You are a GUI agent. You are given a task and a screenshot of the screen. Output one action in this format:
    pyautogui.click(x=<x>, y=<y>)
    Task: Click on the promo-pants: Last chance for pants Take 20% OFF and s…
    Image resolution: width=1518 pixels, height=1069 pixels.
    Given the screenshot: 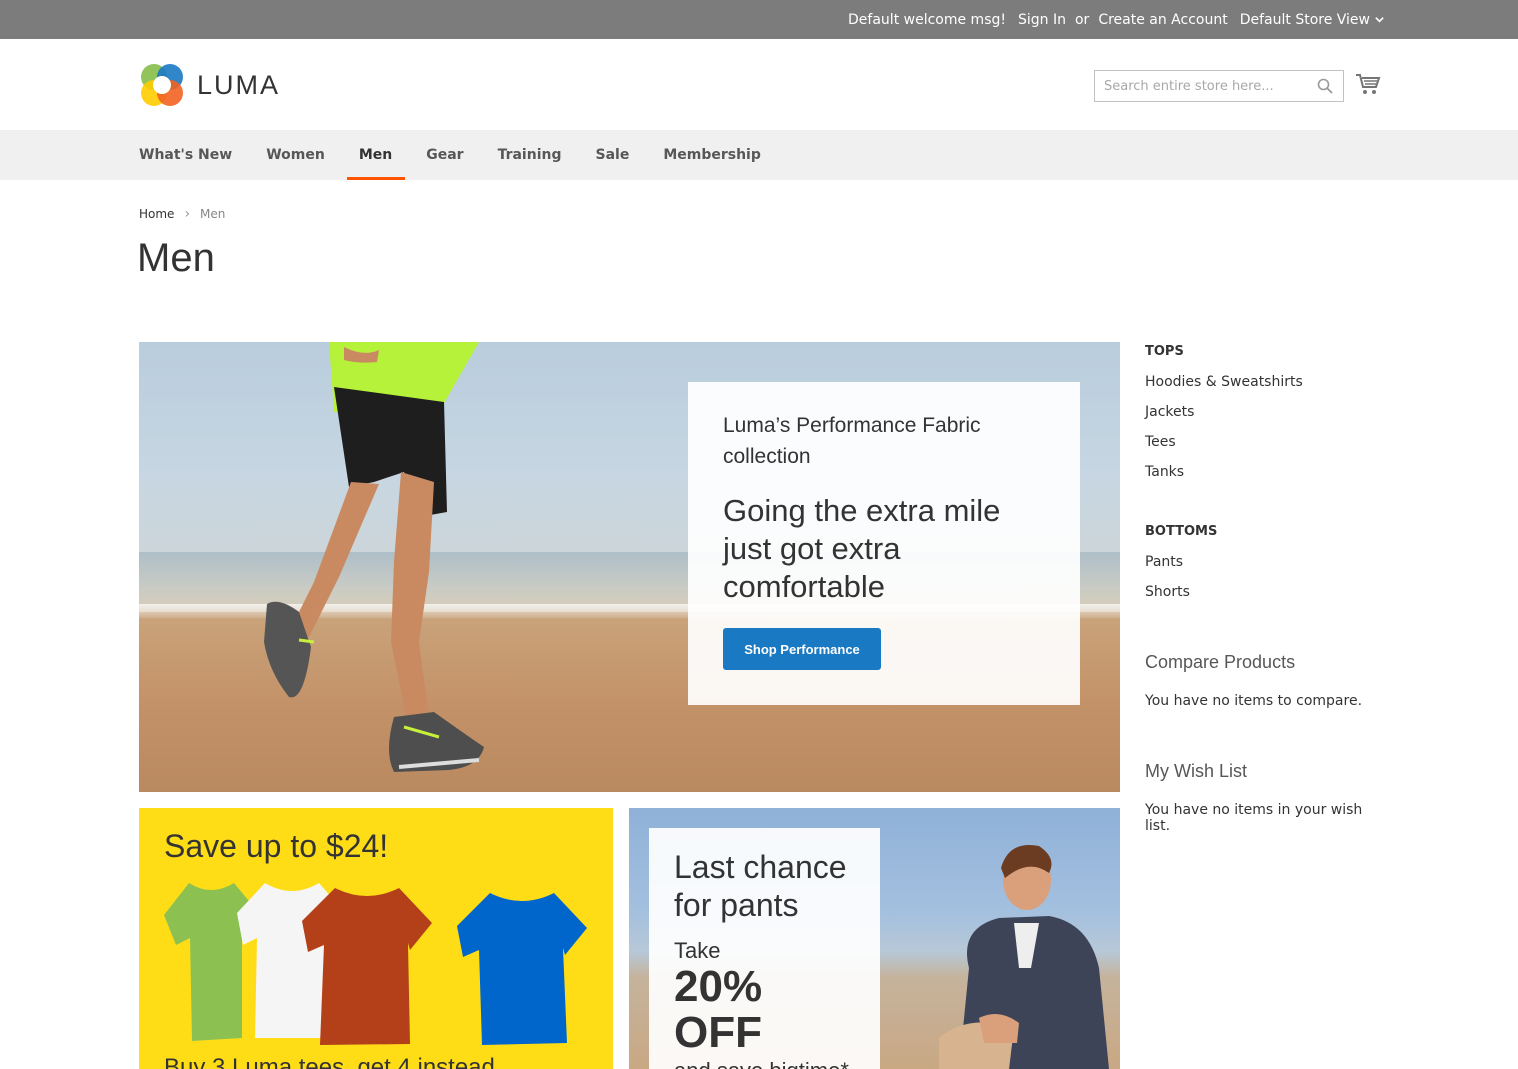 What is the action you would take?
    pyautogui.click(x=874, y=938)
    